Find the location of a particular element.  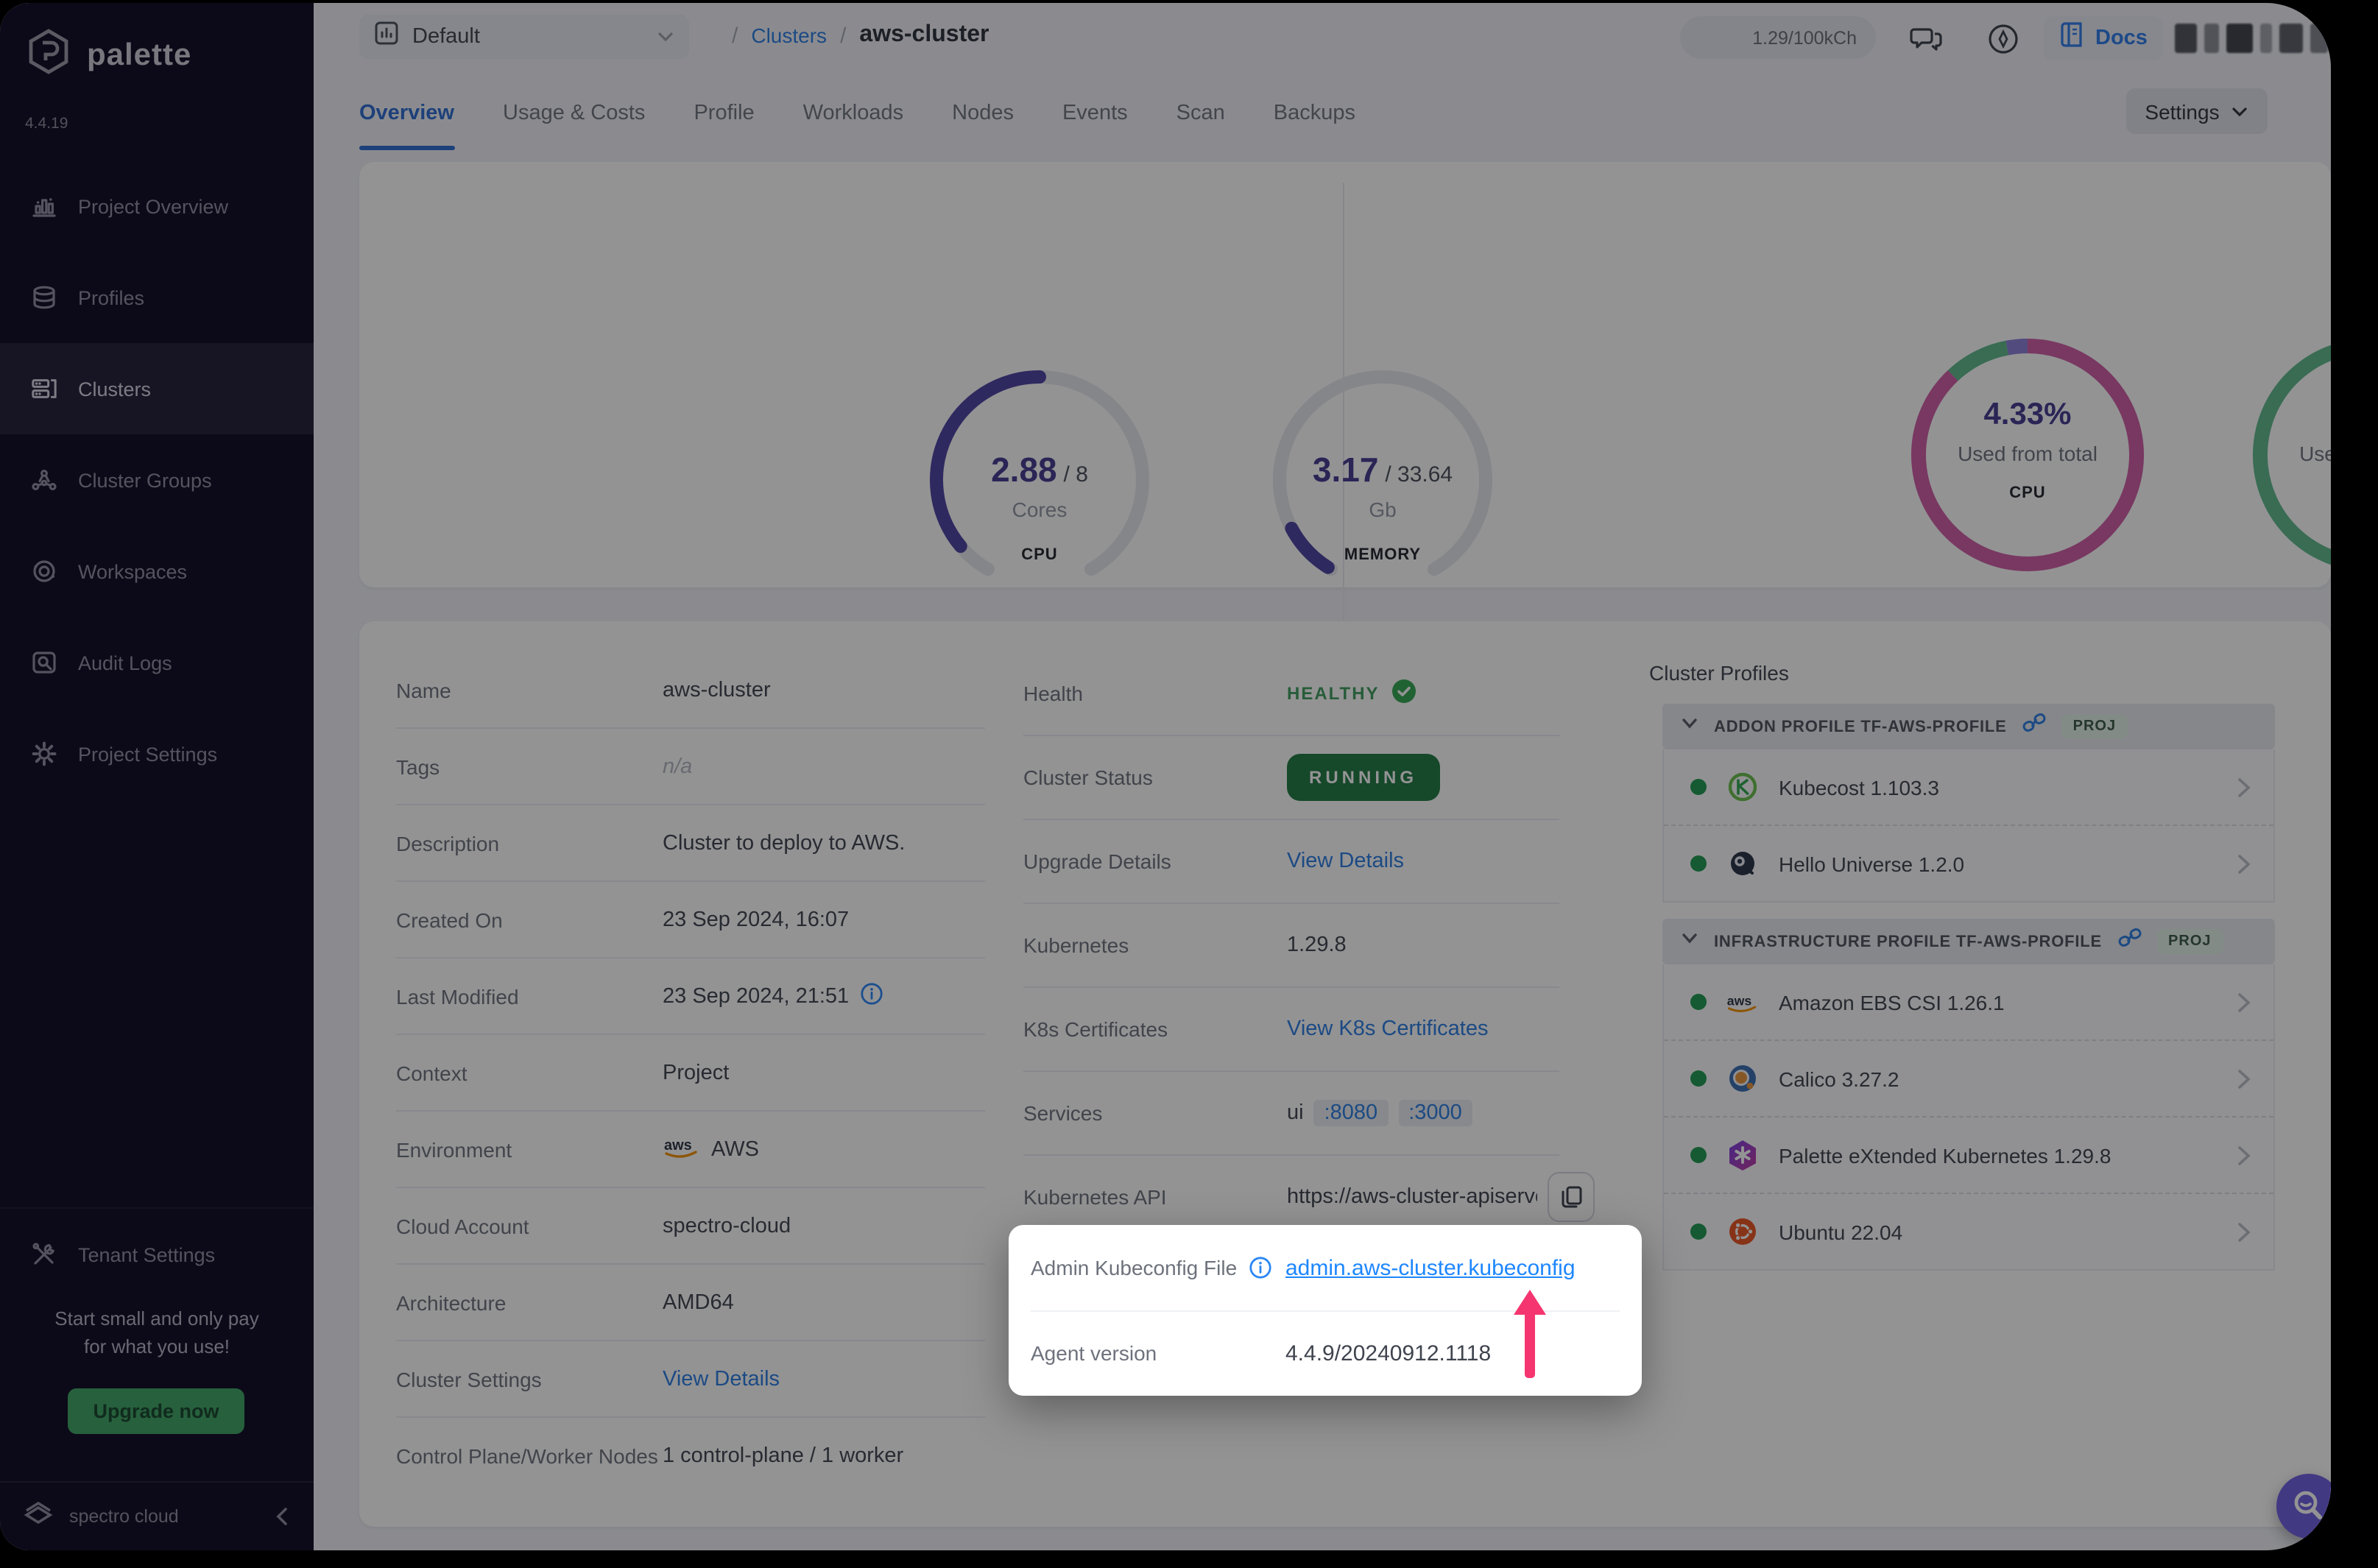

info-icon is located at coordinates (1260, 1267).